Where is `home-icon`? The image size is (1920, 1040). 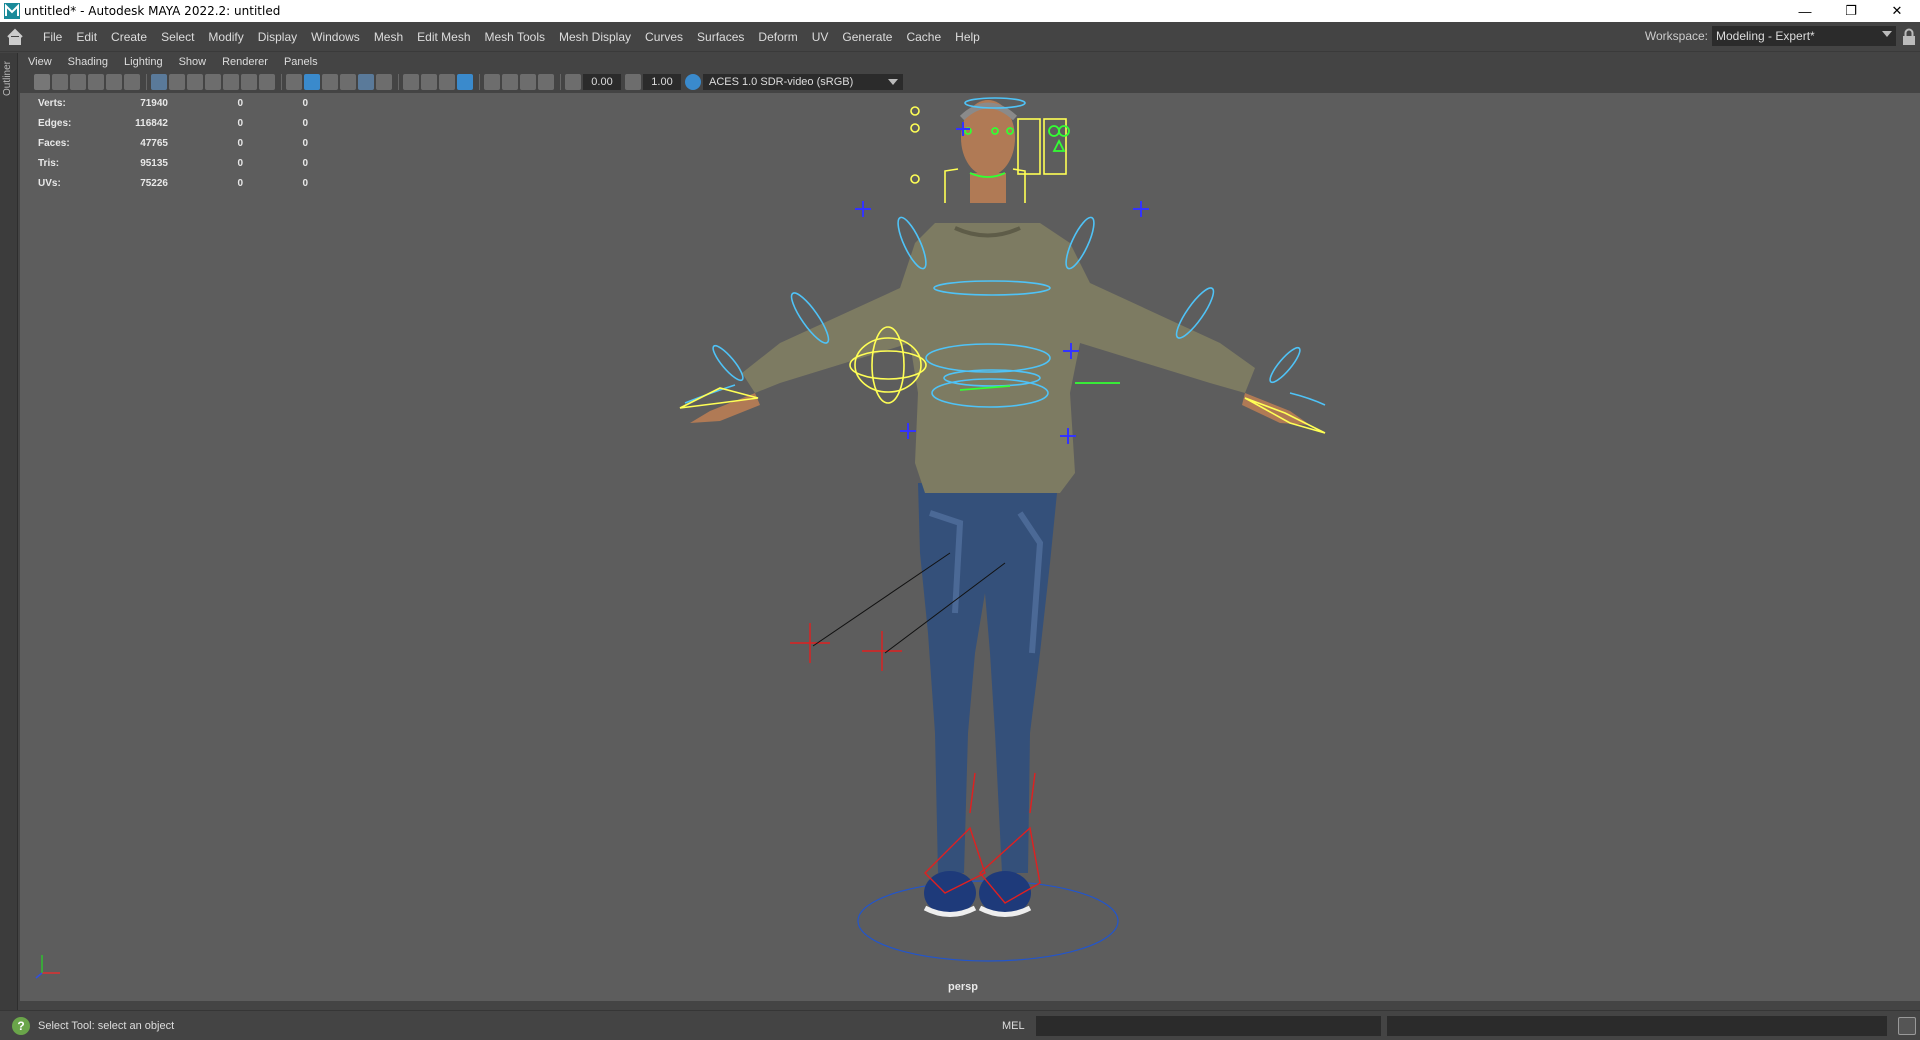
home-icon is located at coordinates (15, 36).